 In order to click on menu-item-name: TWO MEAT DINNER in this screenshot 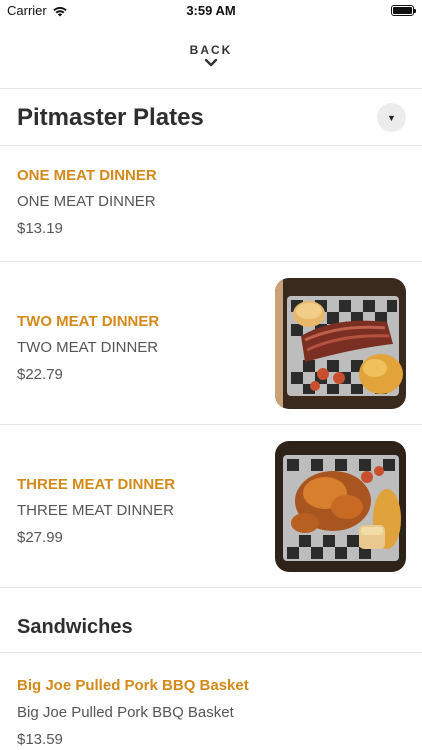, I will do `click(88, 321)`.